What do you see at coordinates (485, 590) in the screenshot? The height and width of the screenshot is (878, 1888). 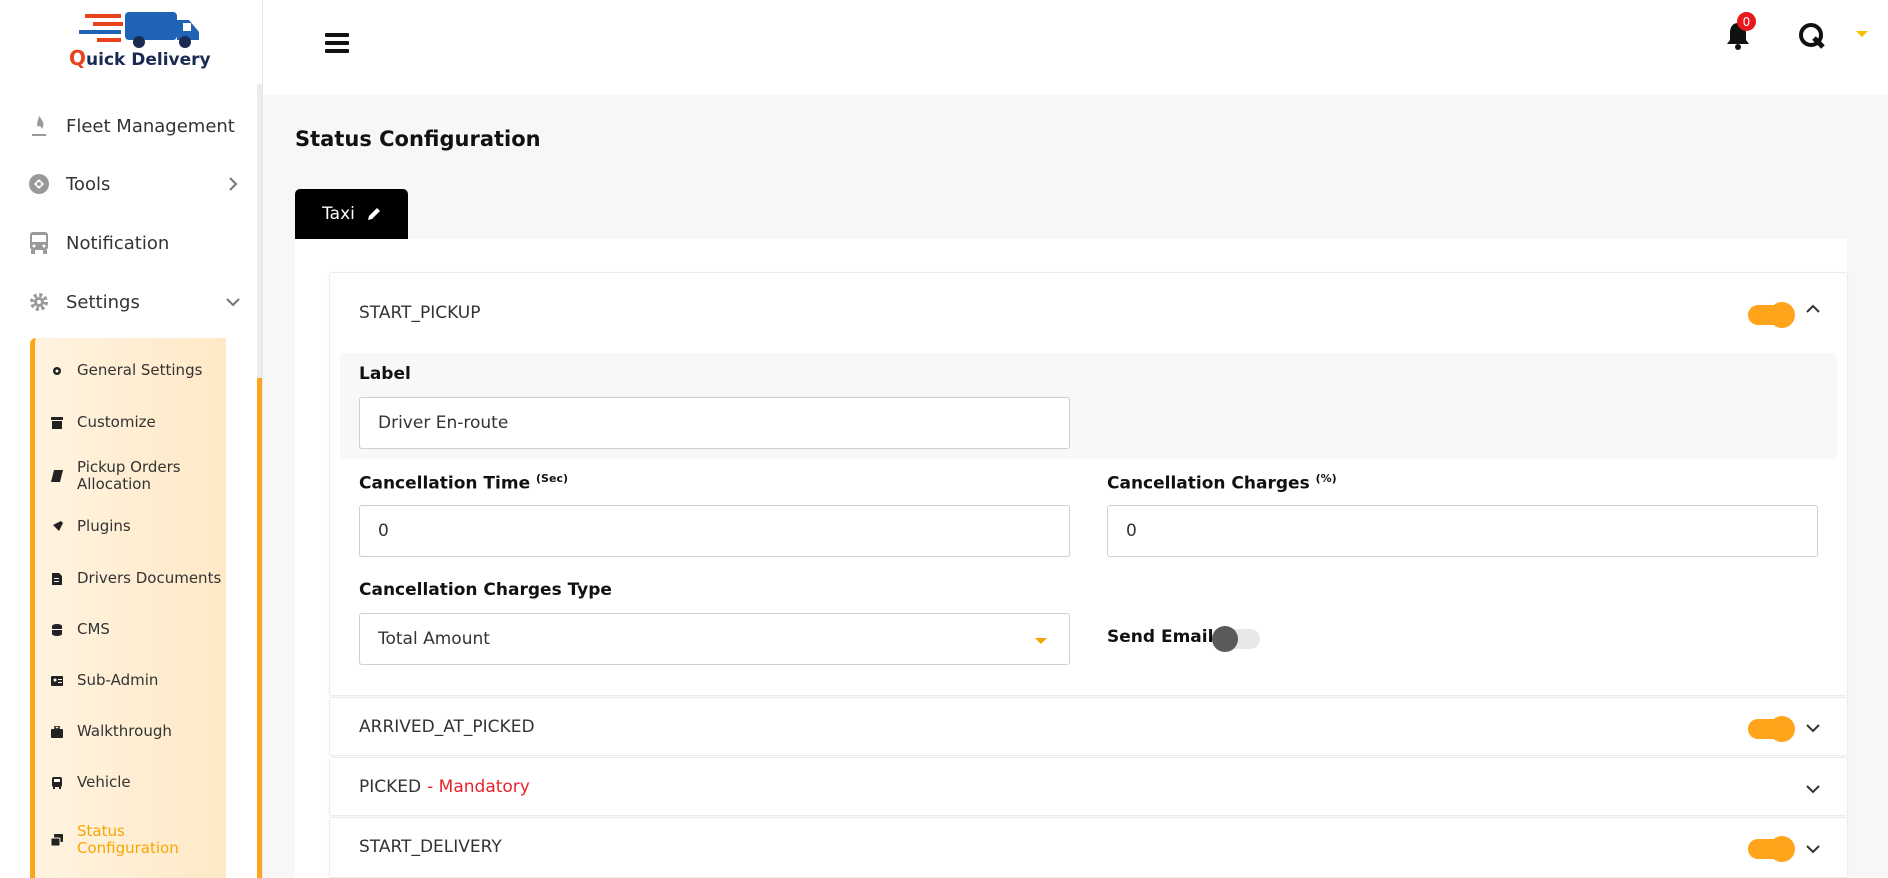 I see `cancellation-charges-type-title: Cancellation Charges Type` at bounding box center [485, 590].